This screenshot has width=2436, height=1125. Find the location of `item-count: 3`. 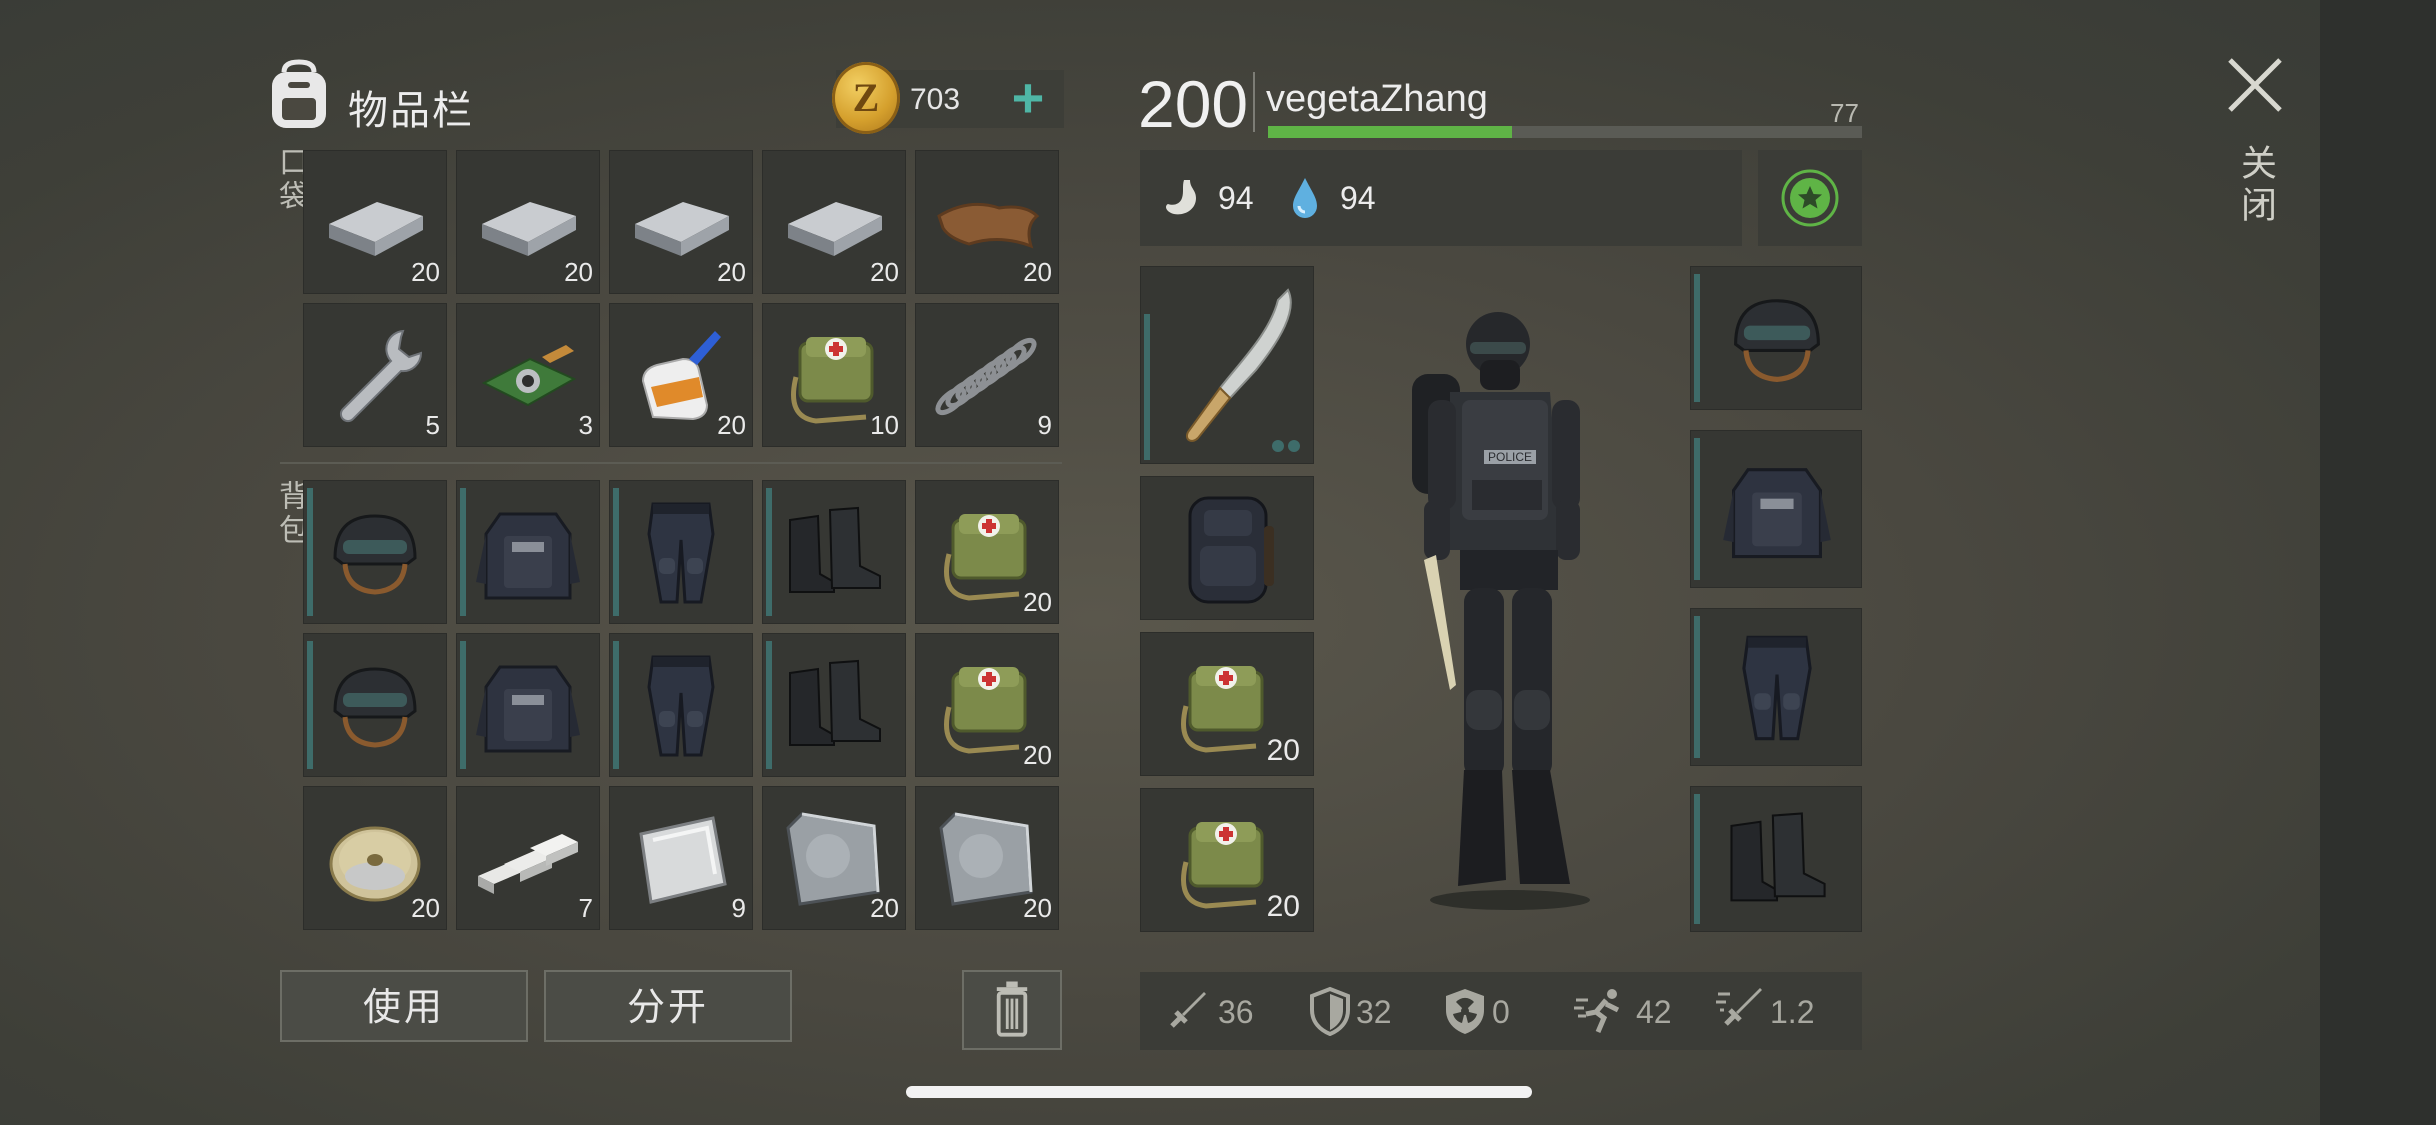

item-count: 3 is located at coordinates (585, 425).